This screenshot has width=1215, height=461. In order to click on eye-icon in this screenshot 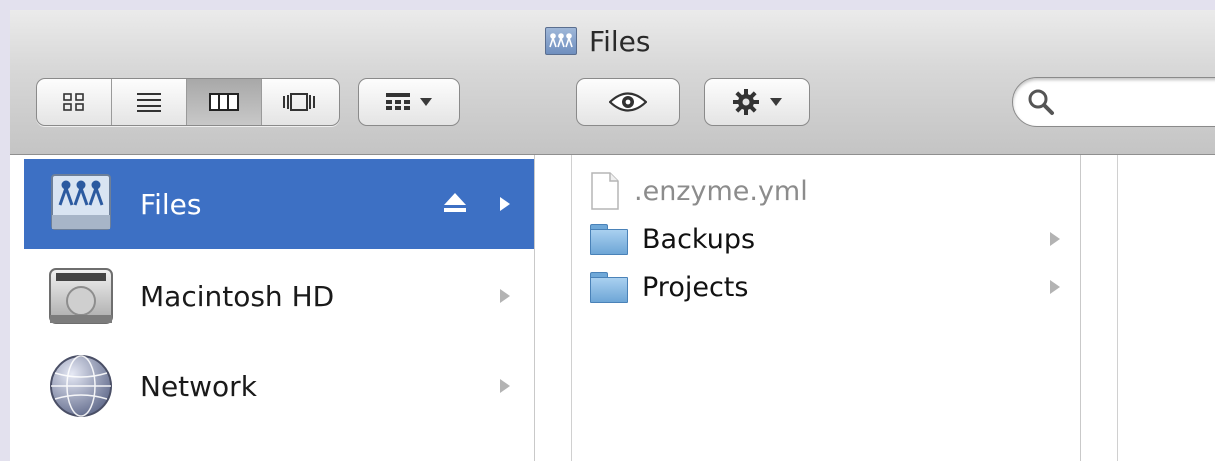, I will do `click(628, 102)`.